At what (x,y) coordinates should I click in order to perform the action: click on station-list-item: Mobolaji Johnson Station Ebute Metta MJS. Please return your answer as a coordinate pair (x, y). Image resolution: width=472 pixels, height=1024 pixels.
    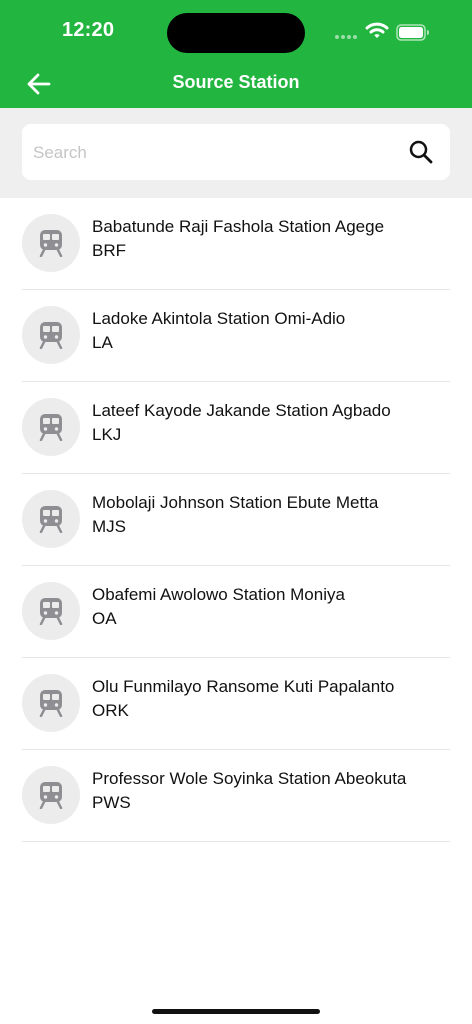
    Looking at the image, I should click on (236, 520).